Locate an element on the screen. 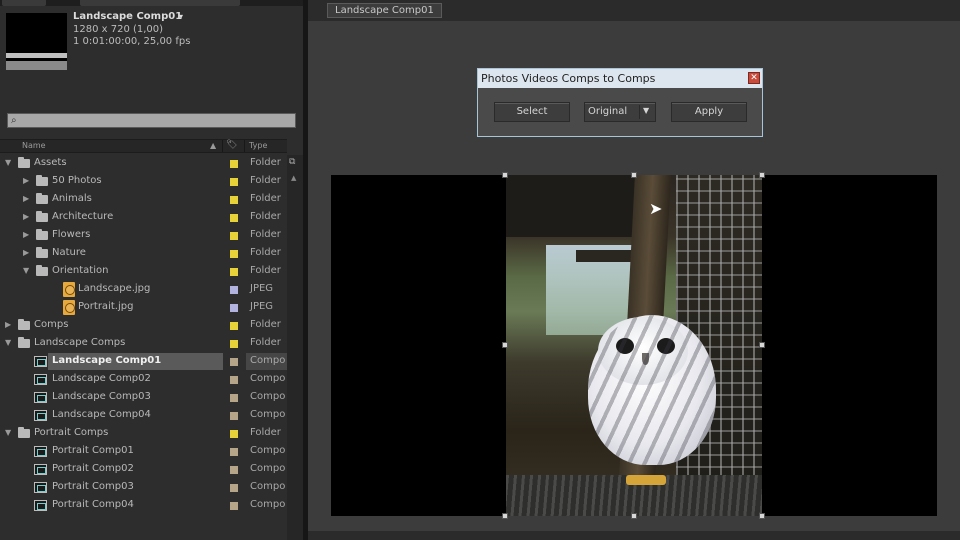 The width and height of the screenshot is (960, 540). column-name-header: Name is located at coordinates (34, 145).